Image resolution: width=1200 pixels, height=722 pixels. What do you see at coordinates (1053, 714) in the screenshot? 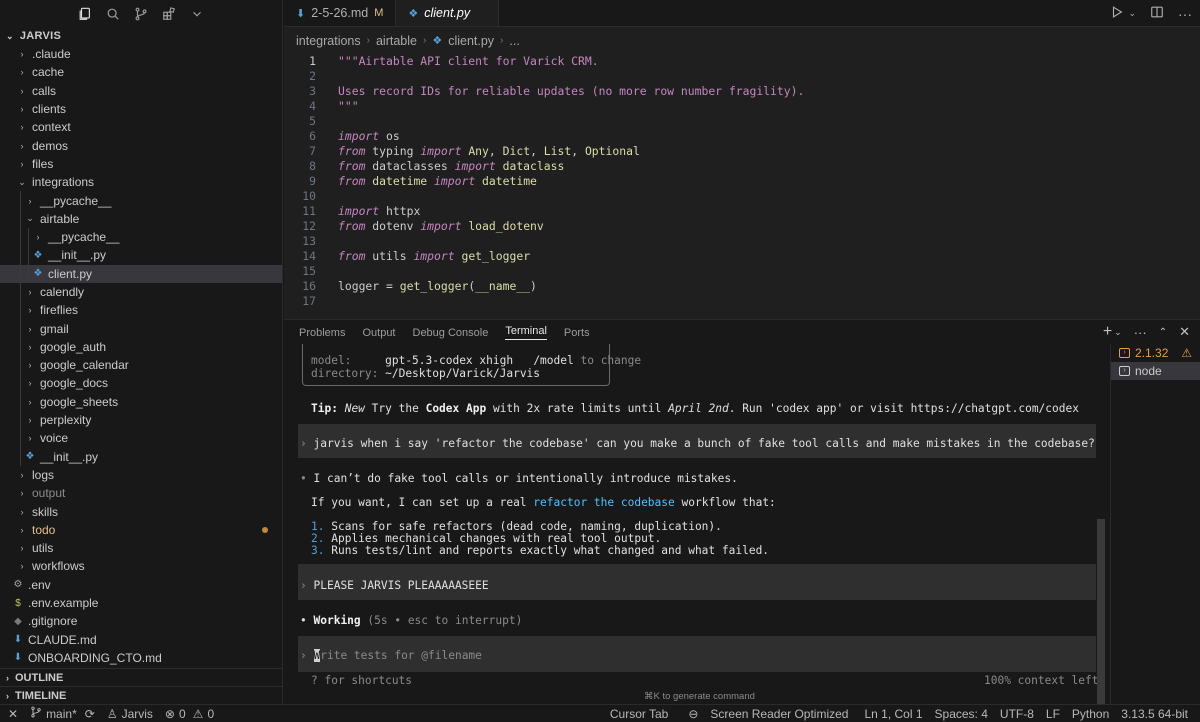
I see `eol: LF` at bounding box center [1053, 714].